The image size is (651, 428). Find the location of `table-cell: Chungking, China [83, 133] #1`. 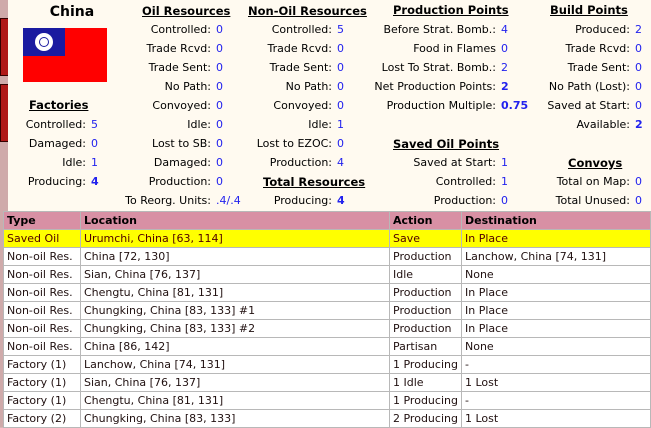

table-cell: Chungking, China [83, 133] #1 is located at coordinates (235, 310).